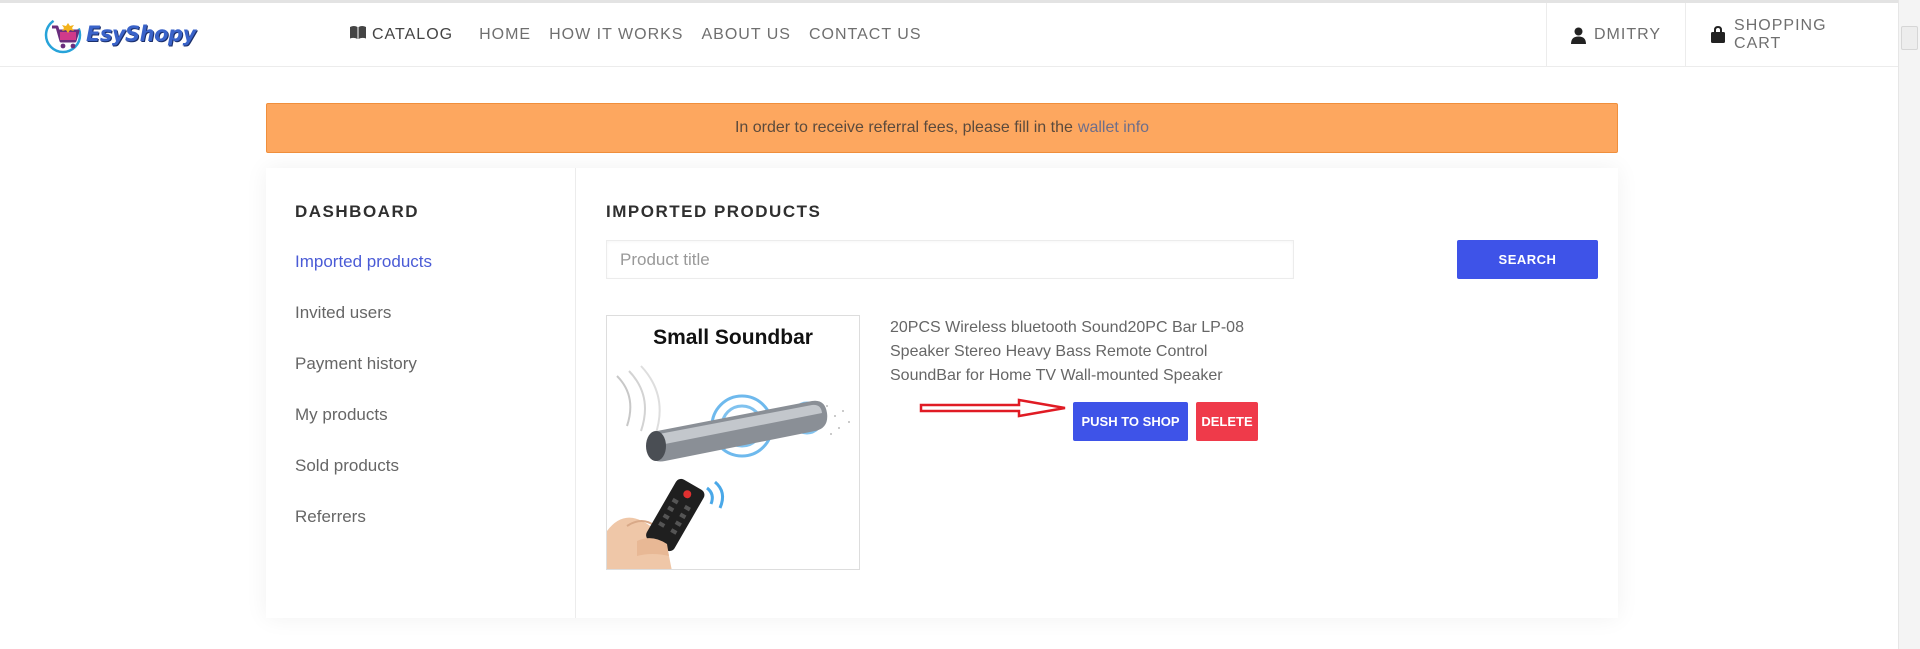  Describe the element at coordinates (992, 408) in the screenshot. I see `red-arrow-annotation` at that location.